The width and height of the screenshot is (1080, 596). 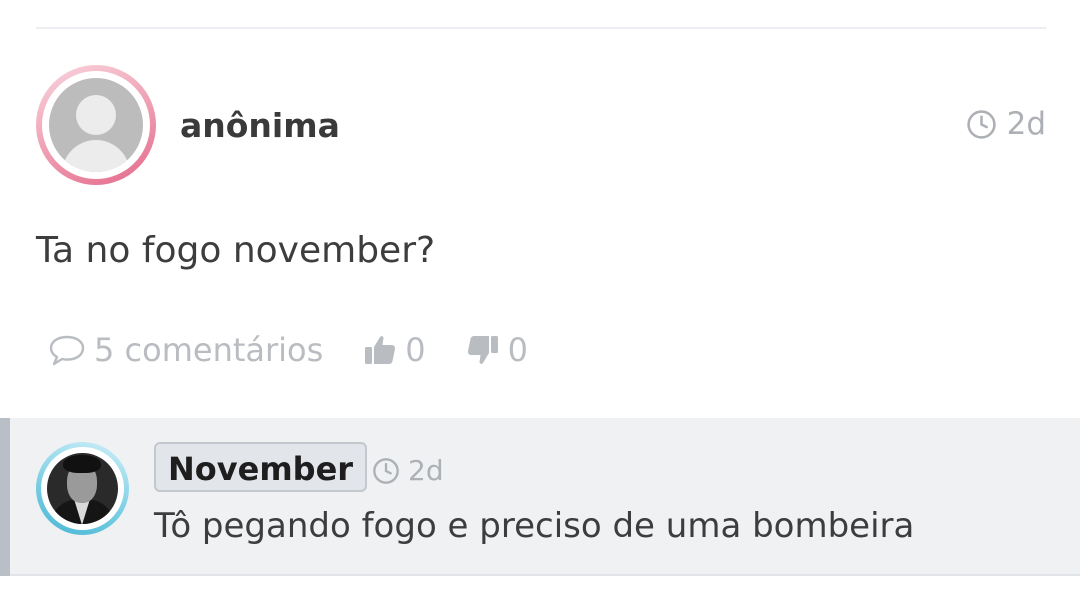 I want to click on dislike-count: 0, so click(x=518, y=350).